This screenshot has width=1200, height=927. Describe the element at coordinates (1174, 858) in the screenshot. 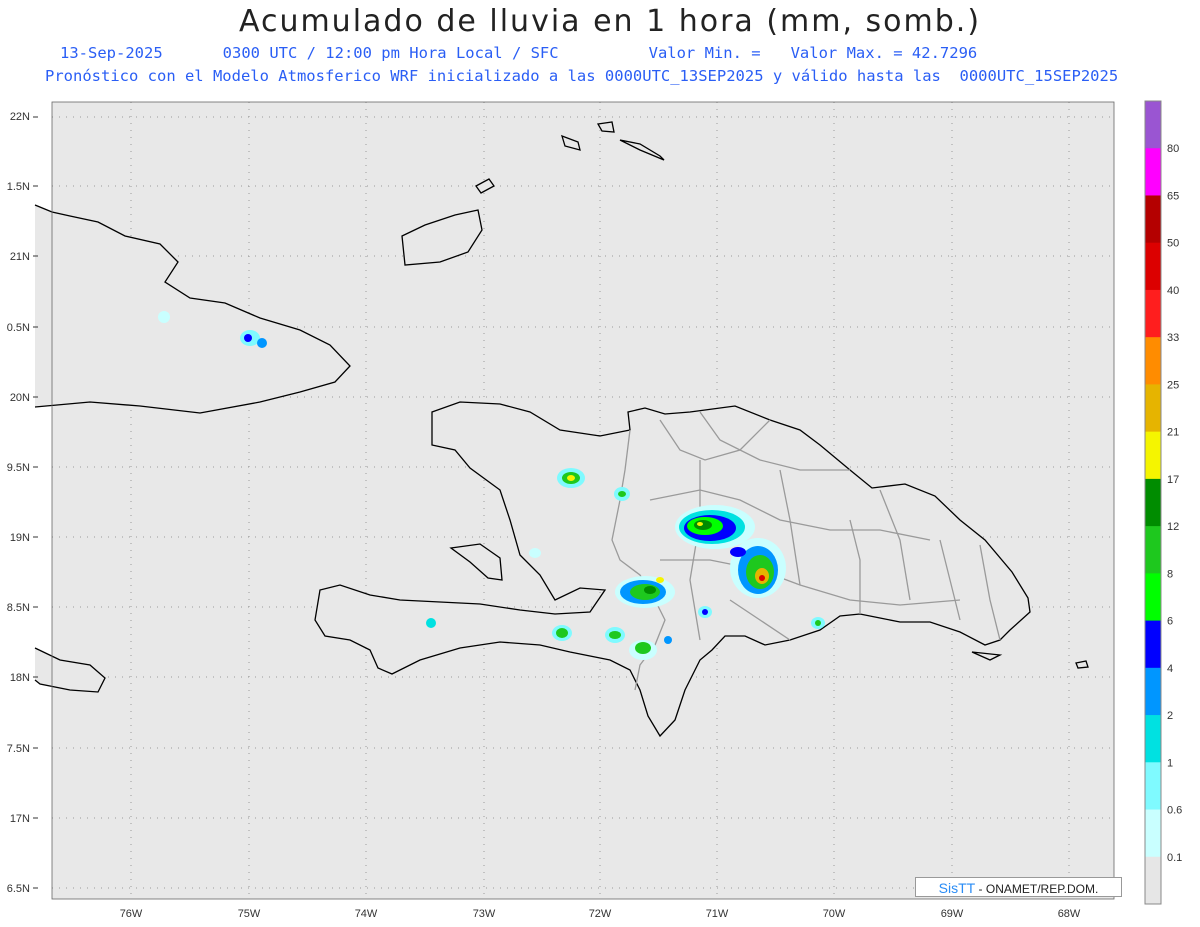

I see `colorbar-label: 0.1` at that location.